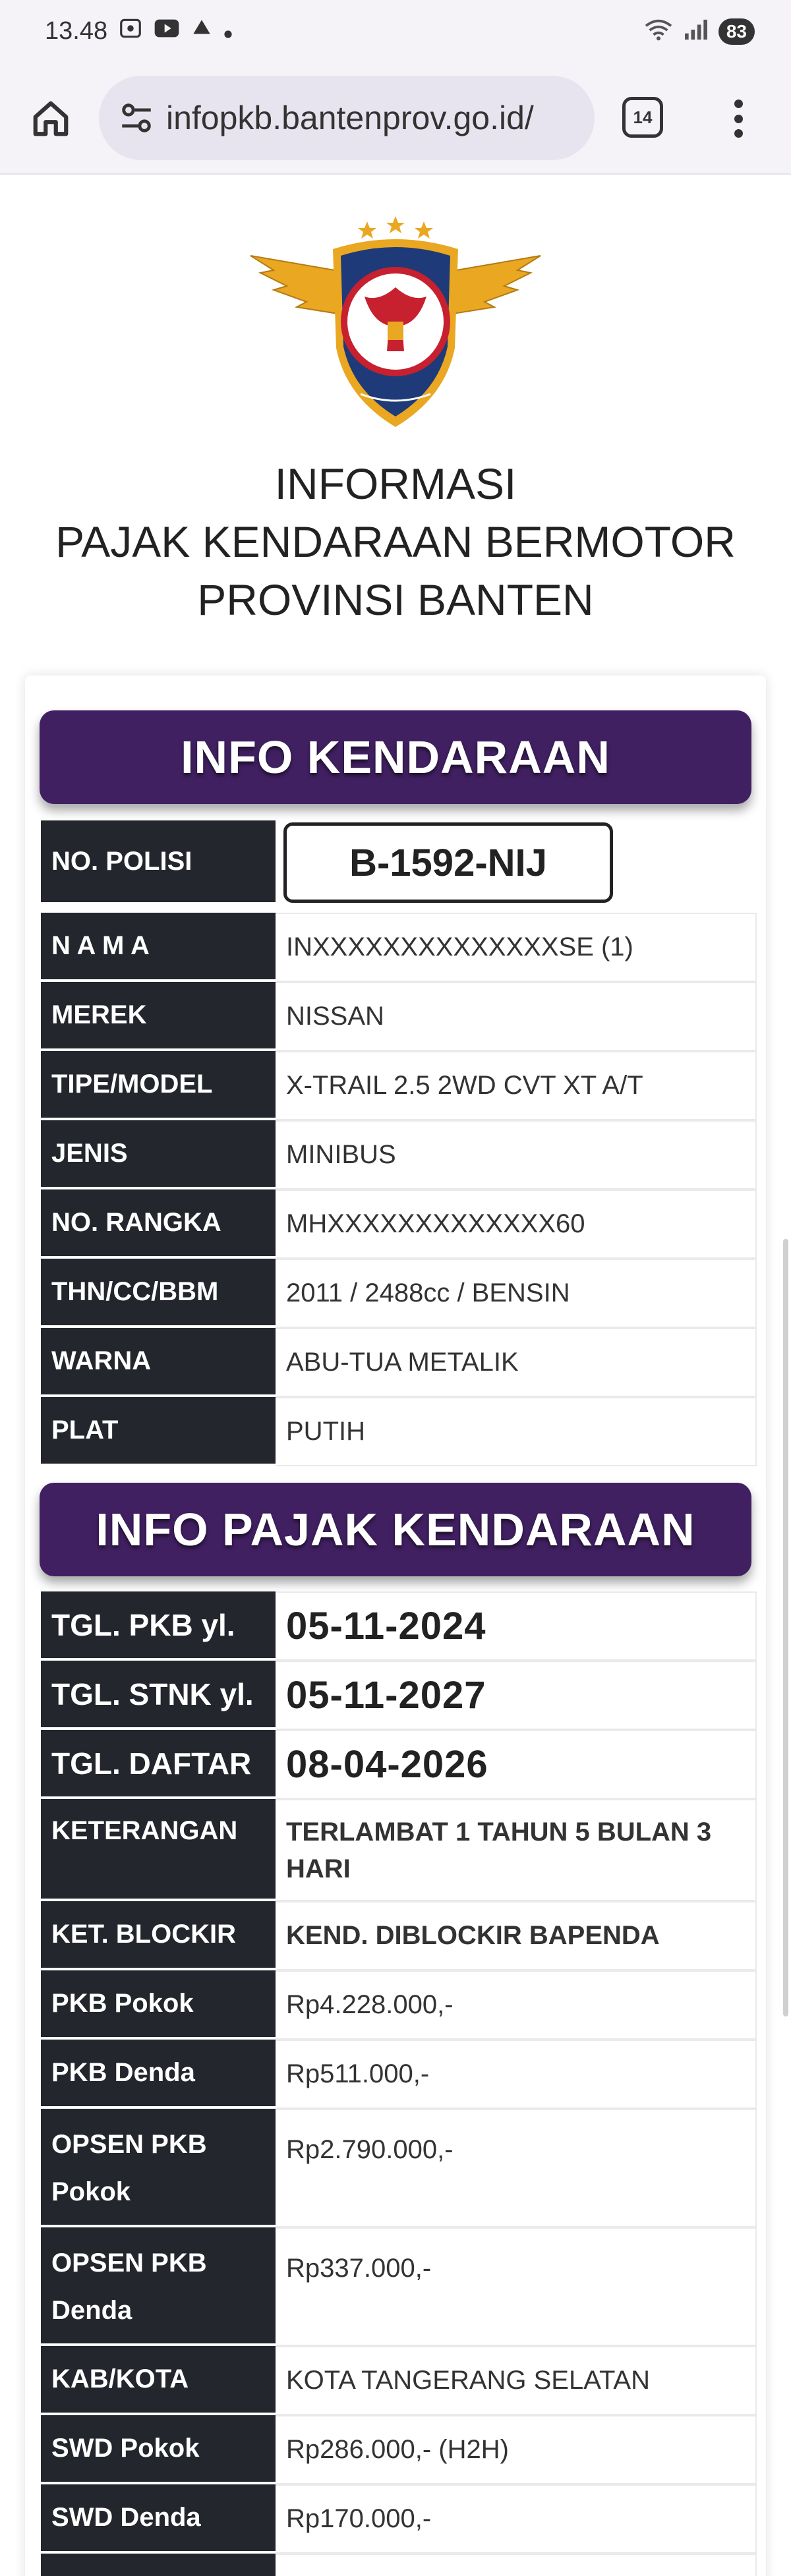  I want to click on row-value: 05-11-2024, so click(516, 1626).